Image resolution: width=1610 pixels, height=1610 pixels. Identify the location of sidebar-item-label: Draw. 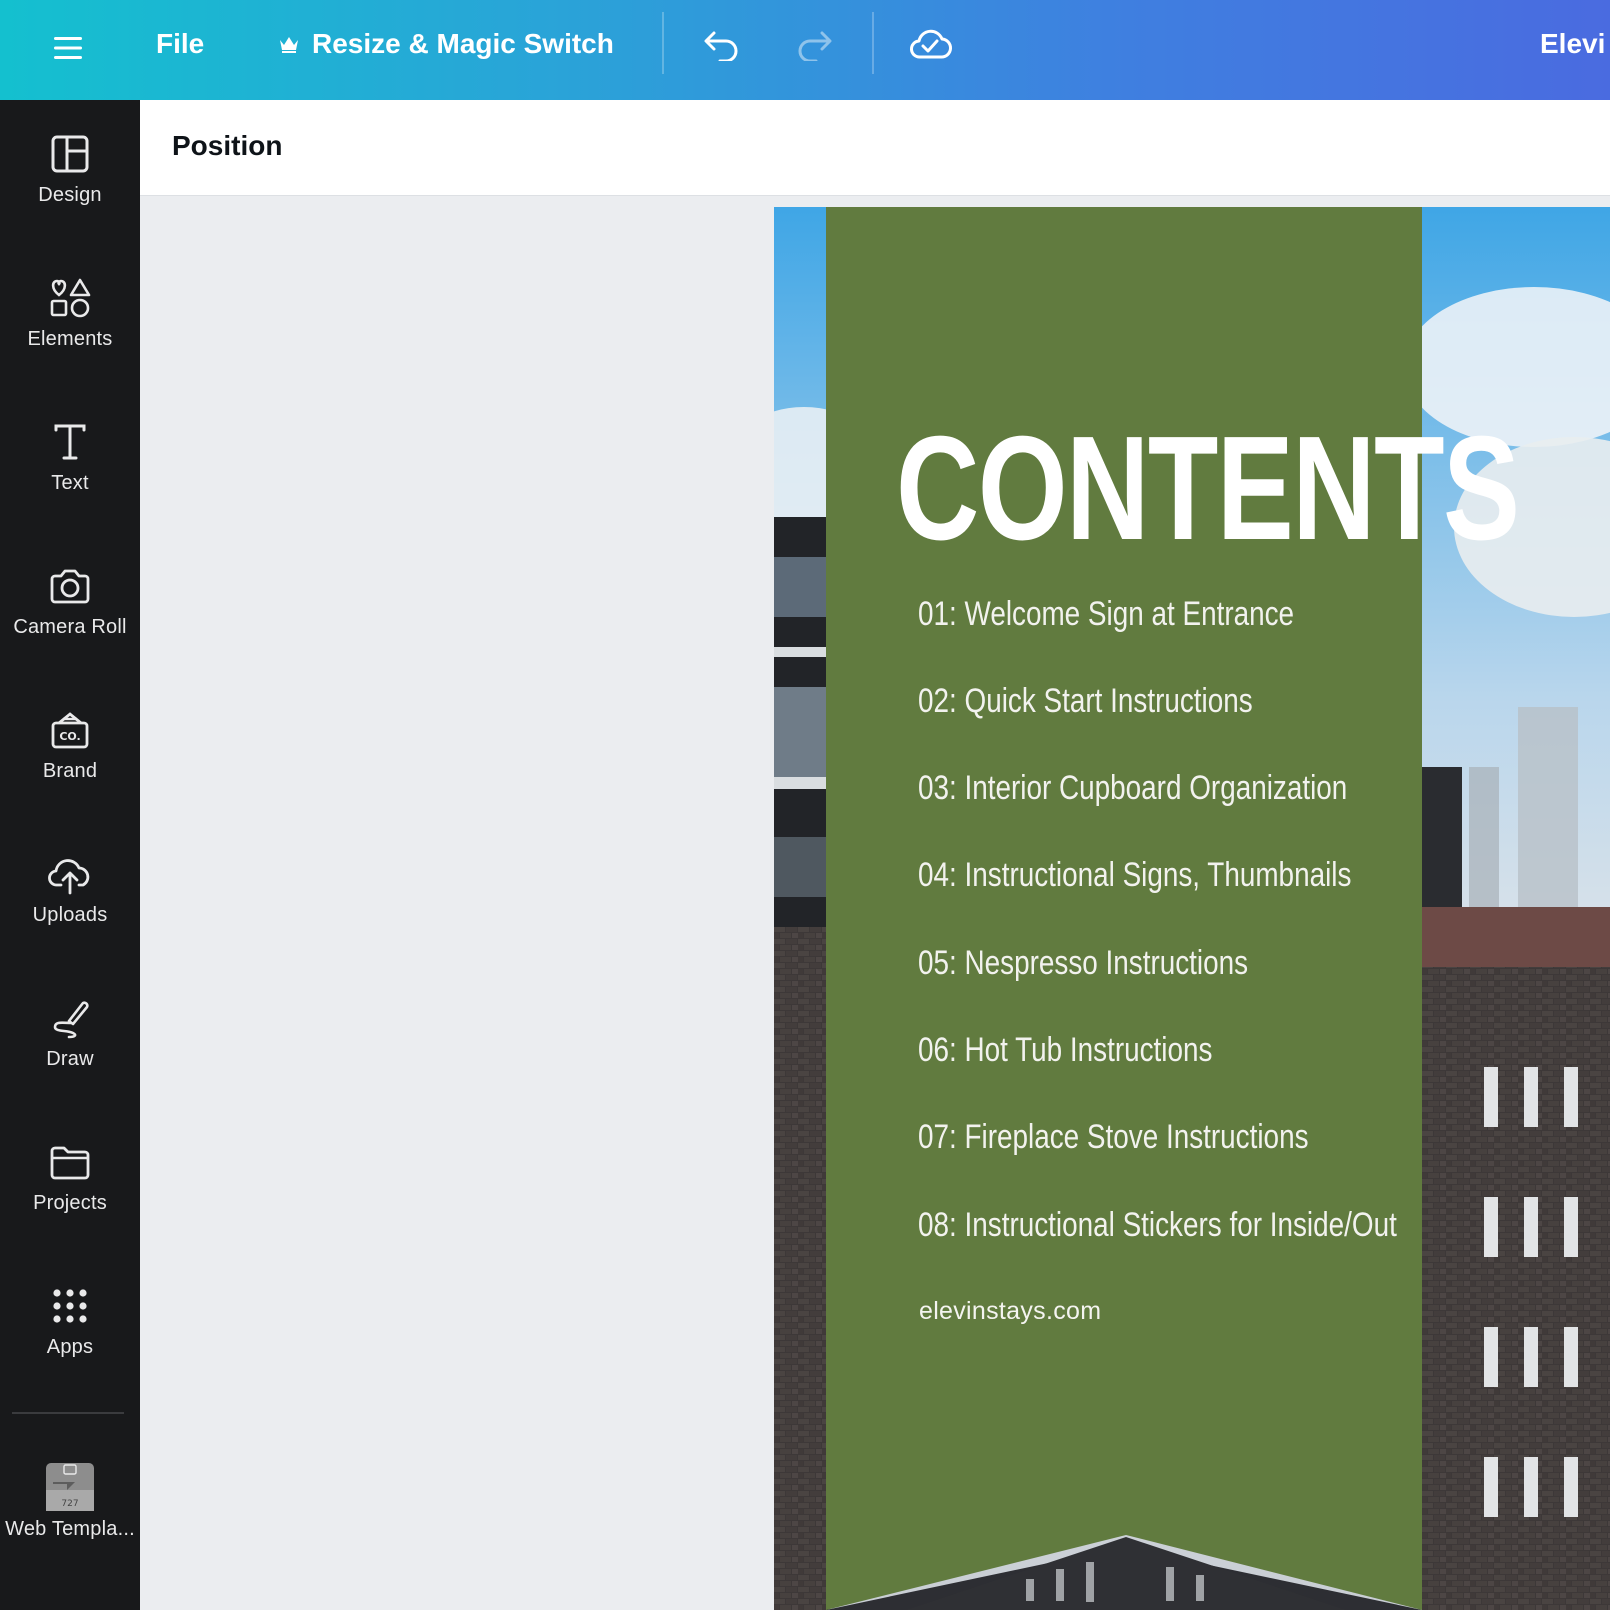
(70, 1059).